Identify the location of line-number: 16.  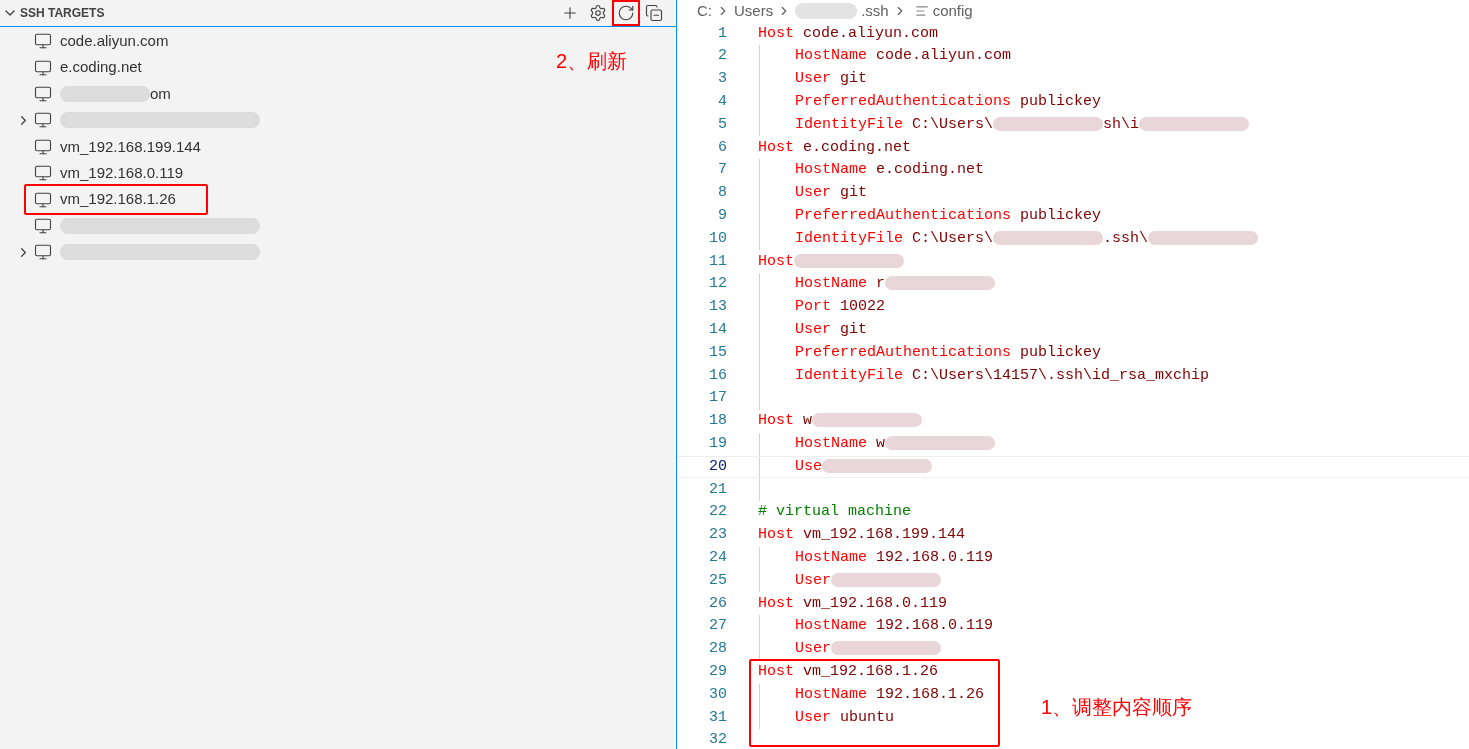
(717, 375).